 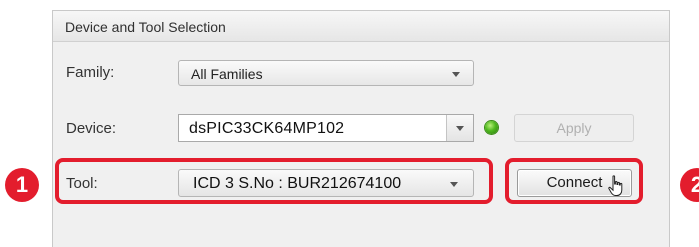 What do you see at coordinates (145, 27) in the screenshot?
I see `panel-title: Device and Tool Selection` at bounding box center [145, 27].